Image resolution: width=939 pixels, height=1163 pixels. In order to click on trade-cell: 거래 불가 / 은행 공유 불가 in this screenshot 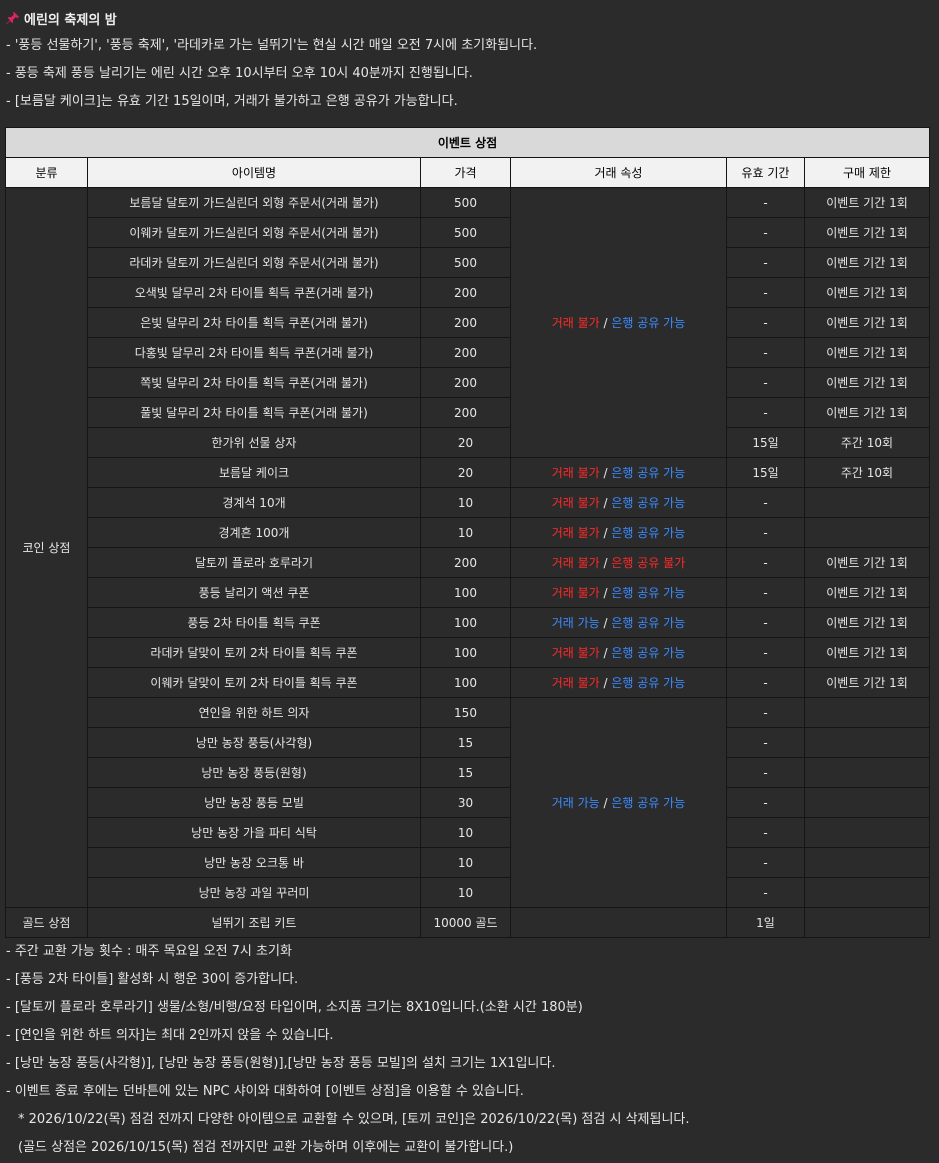, I will do `click(618, 562)`.